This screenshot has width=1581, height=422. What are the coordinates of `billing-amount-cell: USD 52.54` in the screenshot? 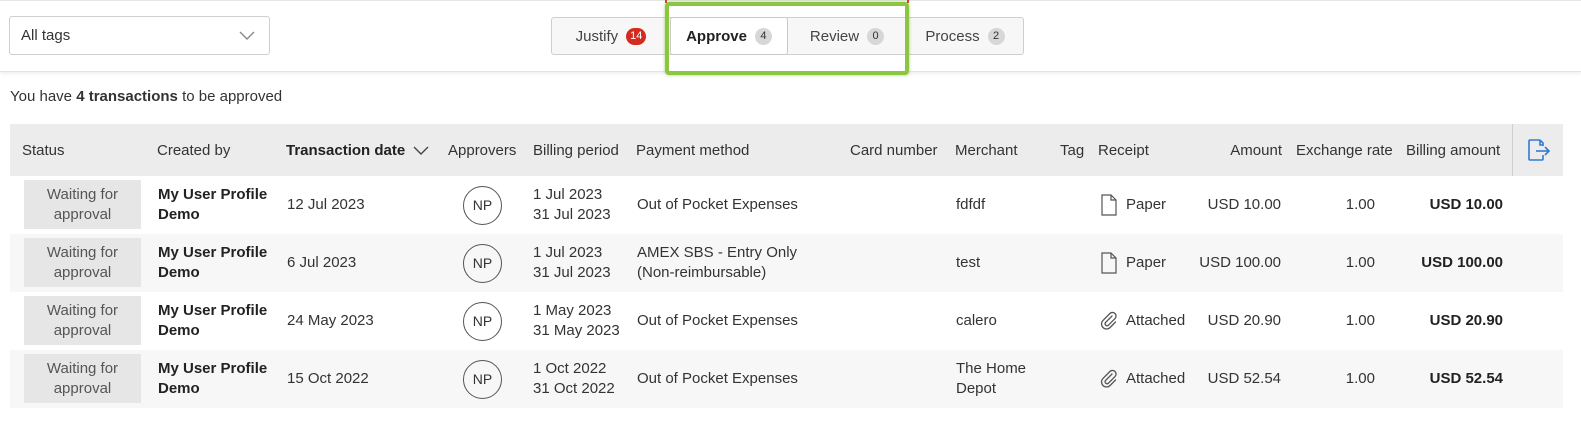 It's located at (1466, 378).